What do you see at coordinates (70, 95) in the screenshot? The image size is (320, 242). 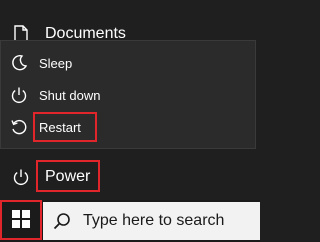 I see `shut-down-label: Shut down` at bounding box center [70, 95].